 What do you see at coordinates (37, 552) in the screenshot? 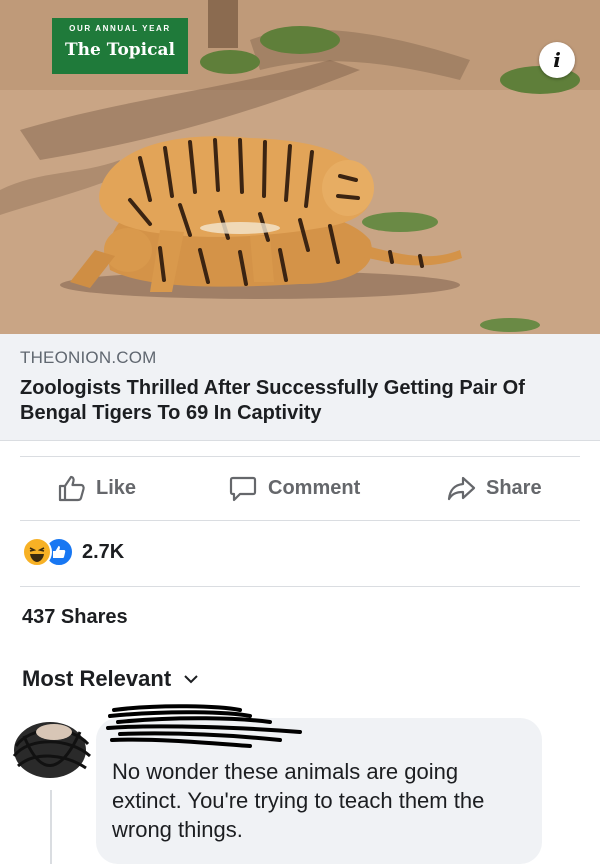
I see `haha-icon` at bounding box center [37, 552].